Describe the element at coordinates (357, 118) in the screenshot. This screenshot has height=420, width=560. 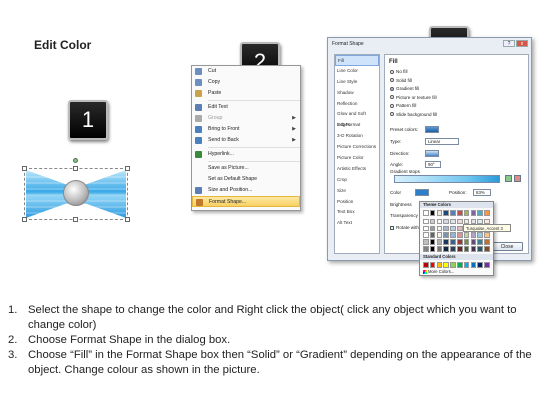
I see `sidebar-item-glow-and-soft-edges: Glow and Soft Edges` at that location.